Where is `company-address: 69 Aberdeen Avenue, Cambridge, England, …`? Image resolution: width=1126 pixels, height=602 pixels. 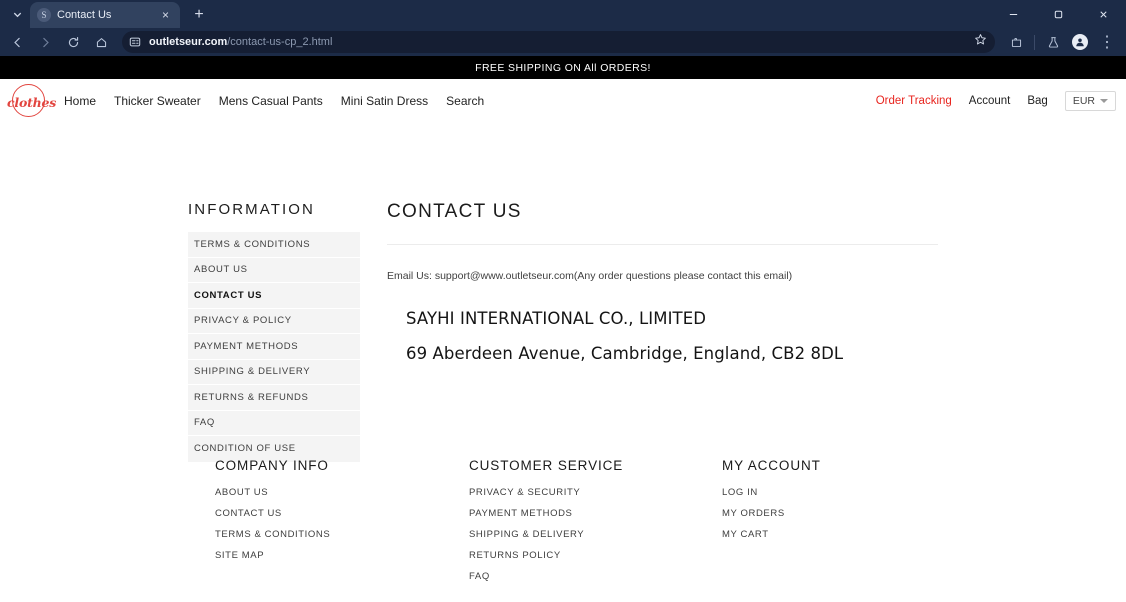
company-address: 69 Aberdeen Avenue, Cambridge, England, … is located at coordinates (625, 353).